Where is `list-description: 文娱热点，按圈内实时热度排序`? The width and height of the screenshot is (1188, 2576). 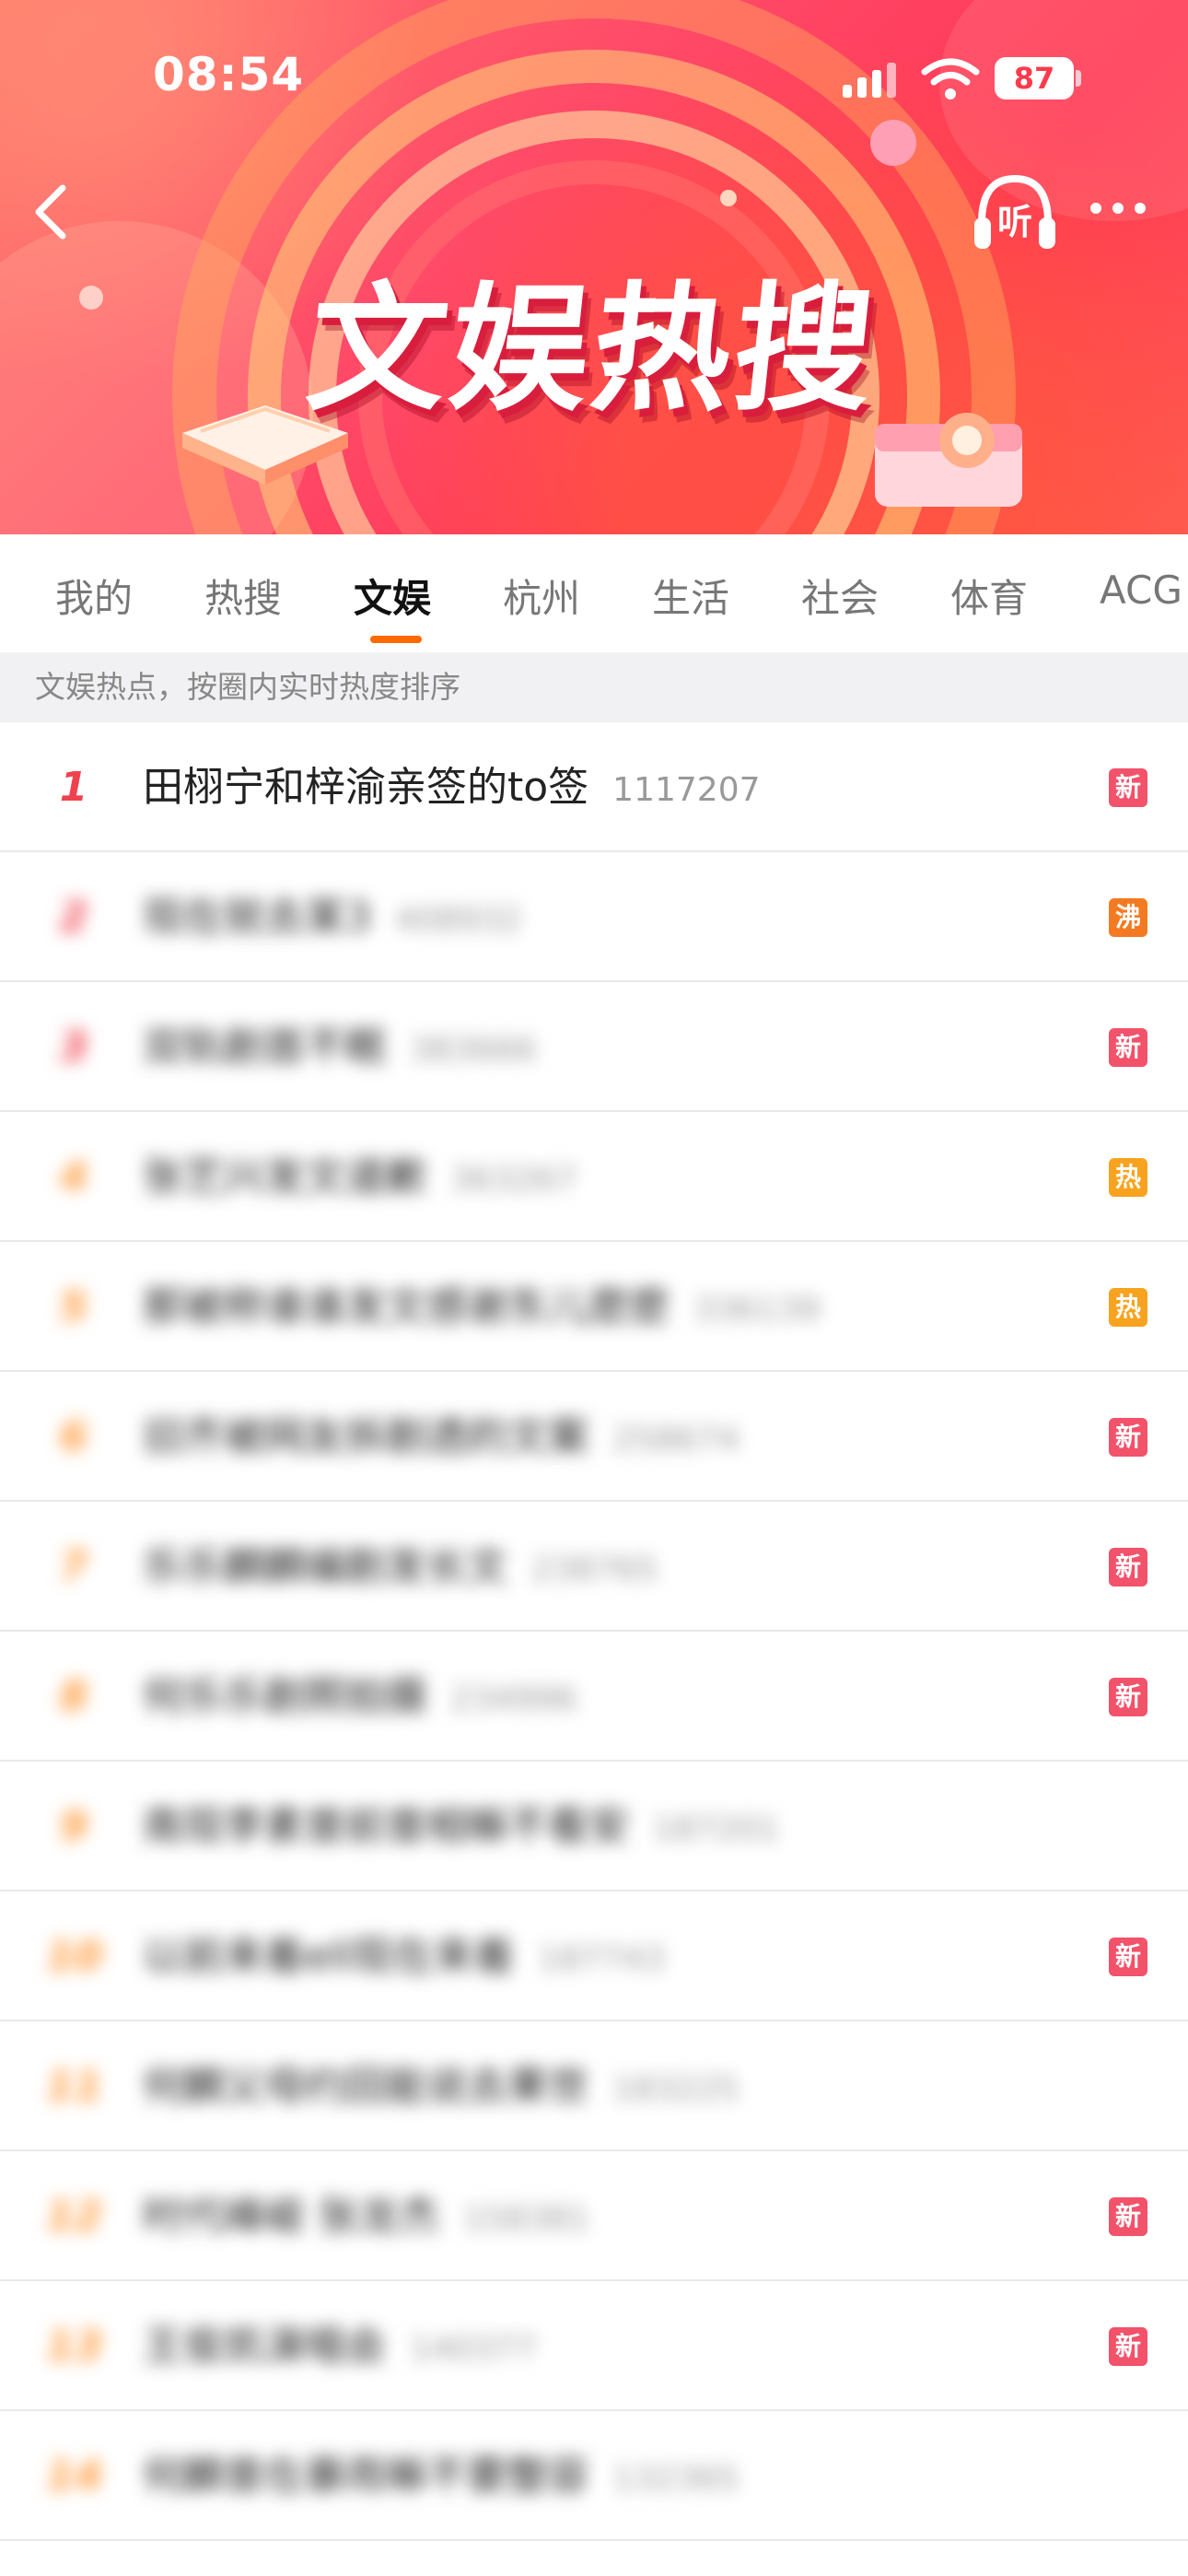 list-description: 文娱热点，按圈内实时热度排序 is located at coordinates (594, 687).